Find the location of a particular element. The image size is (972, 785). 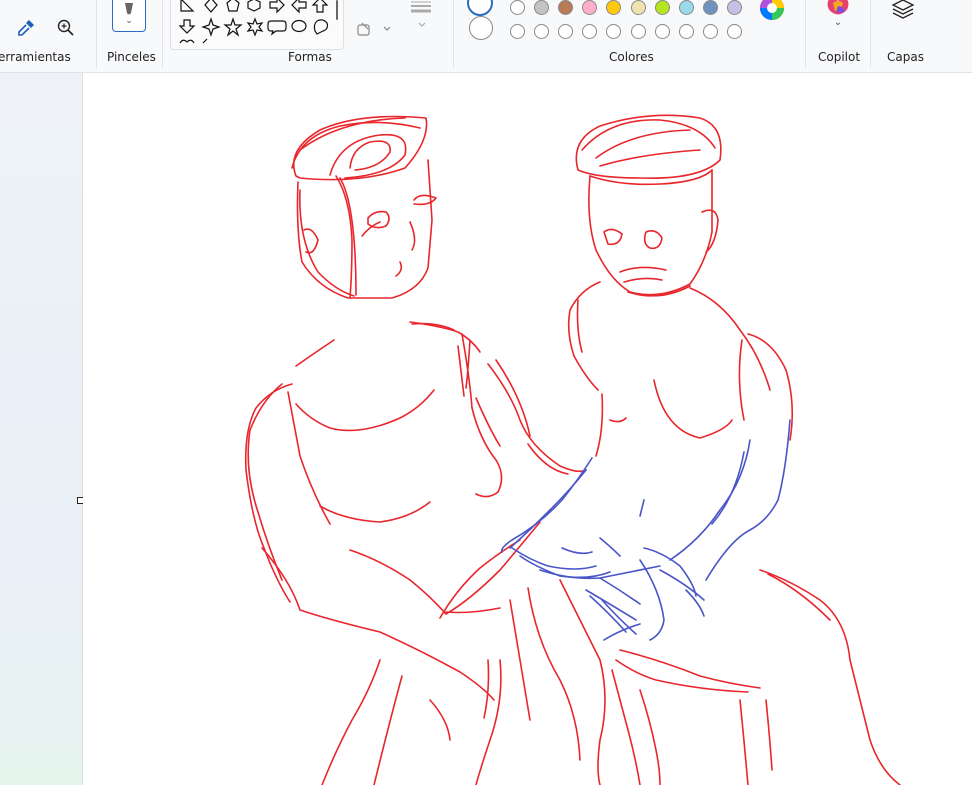

line-width-icon is located at coordinates (421, 15).